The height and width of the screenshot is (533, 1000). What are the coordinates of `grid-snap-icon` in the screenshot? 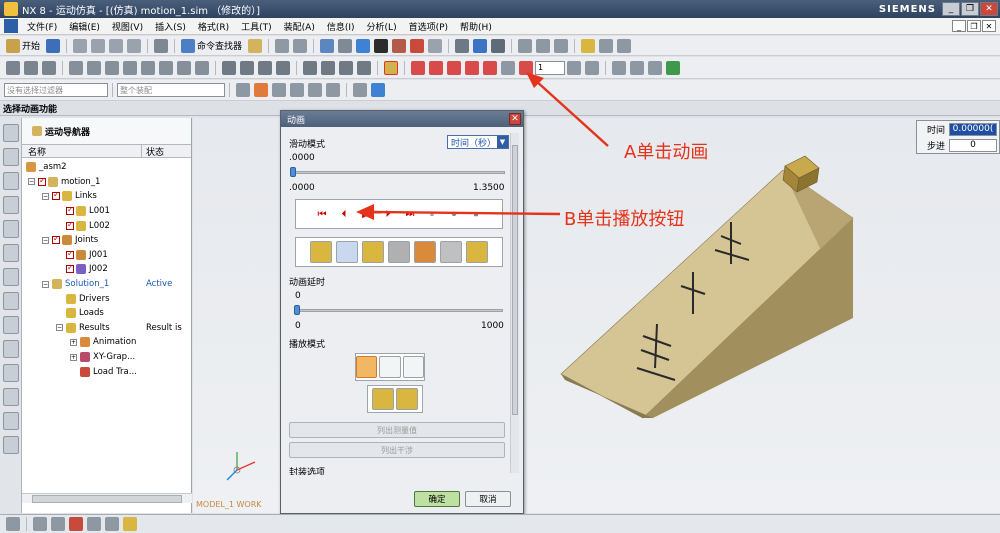 It's located at (94, 524).